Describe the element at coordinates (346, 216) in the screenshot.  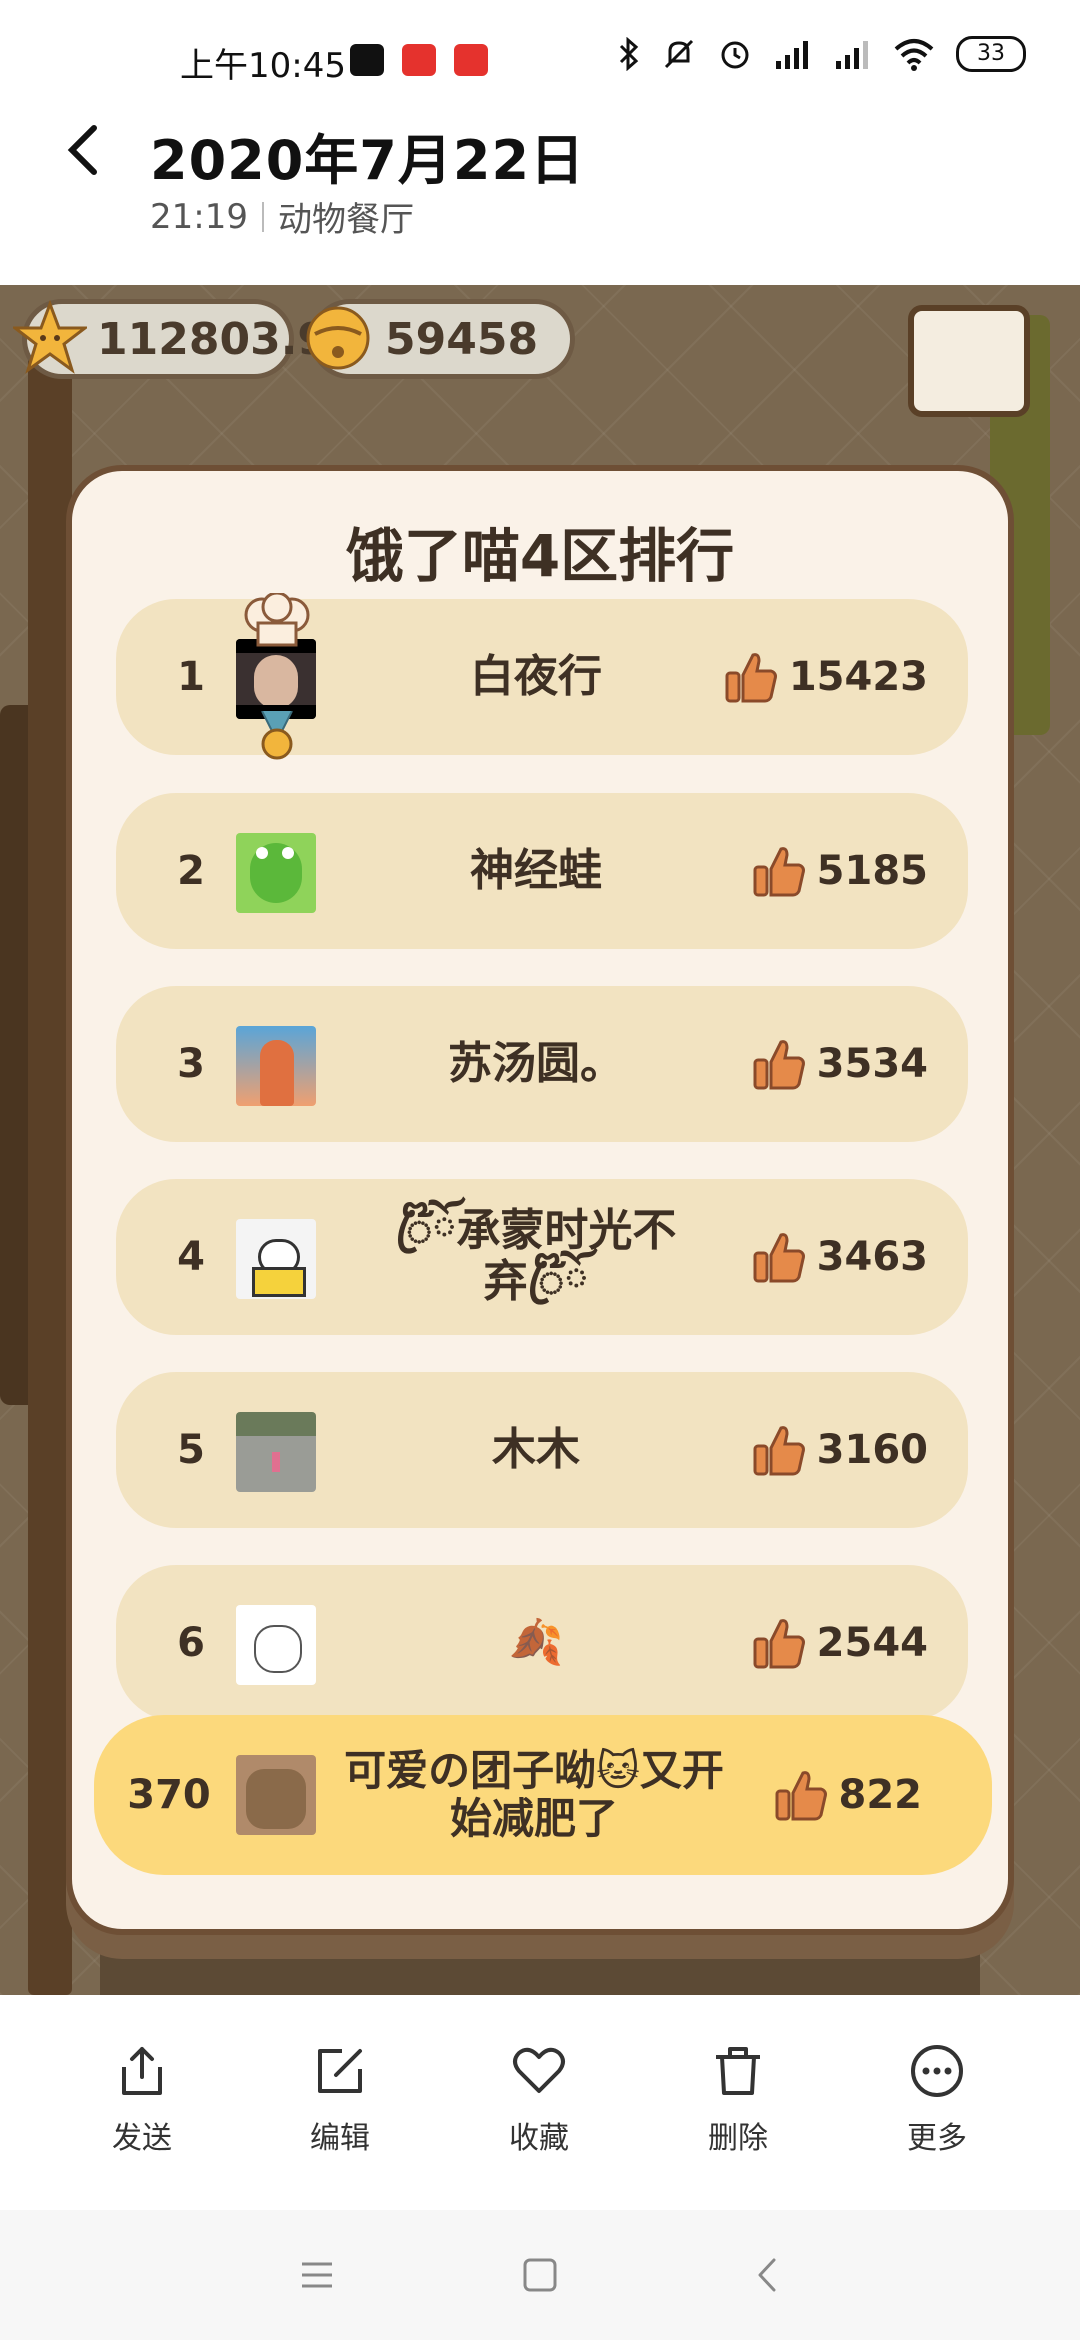
I see `album-name: 动物餐厅` at that location.